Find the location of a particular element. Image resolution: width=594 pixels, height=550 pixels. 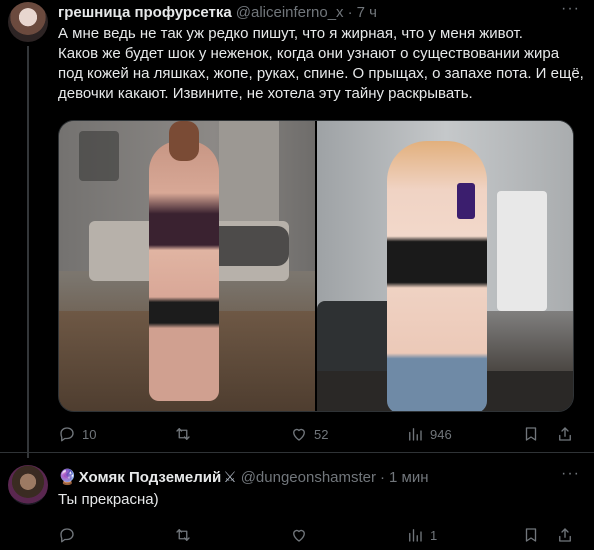

clothes-rack is located at coordinates (522, 251).